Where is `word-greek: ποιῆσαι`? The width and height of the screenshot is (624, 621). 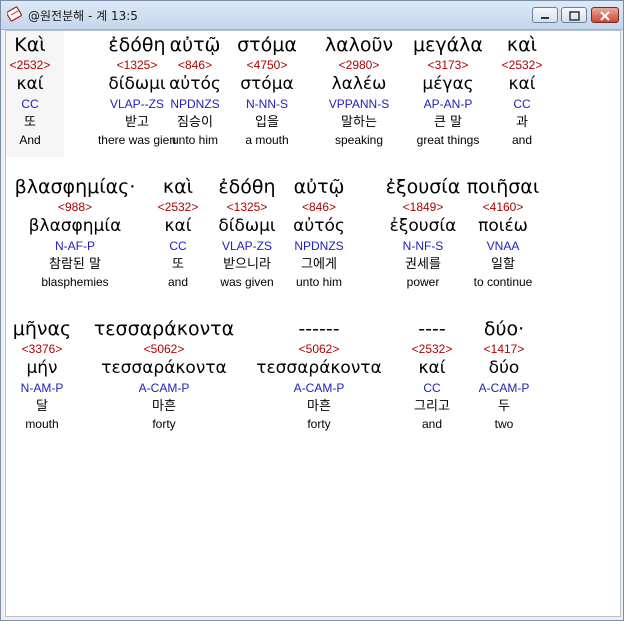
word-greek: ποιῆσαι is located at coordinates (503, 187).